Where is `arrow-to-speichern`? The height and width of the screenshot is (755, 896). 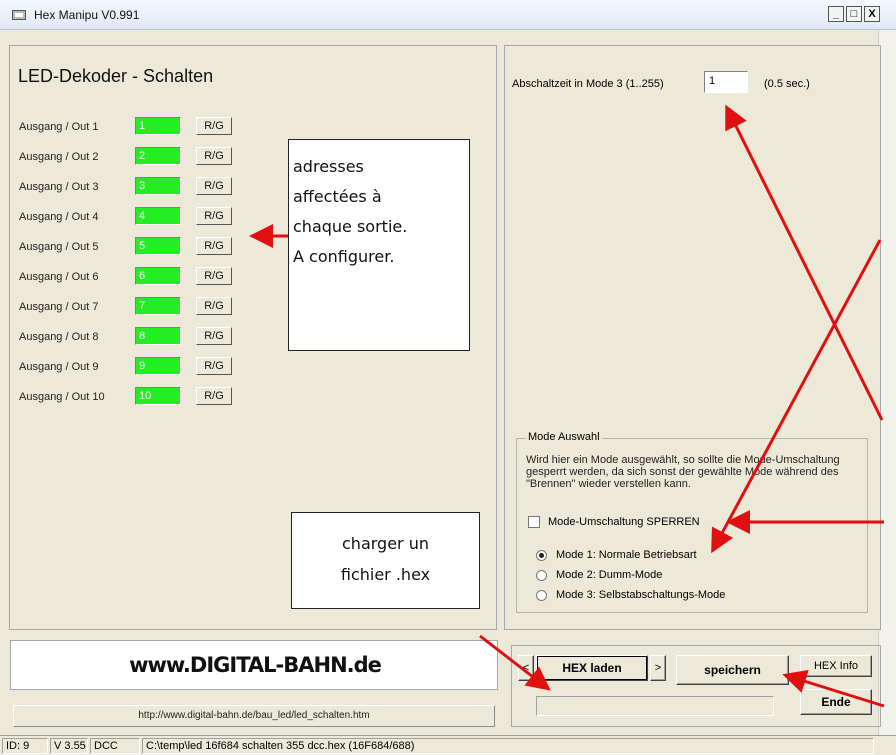 arrow-to-speichern is located at coordinates (833, 688).